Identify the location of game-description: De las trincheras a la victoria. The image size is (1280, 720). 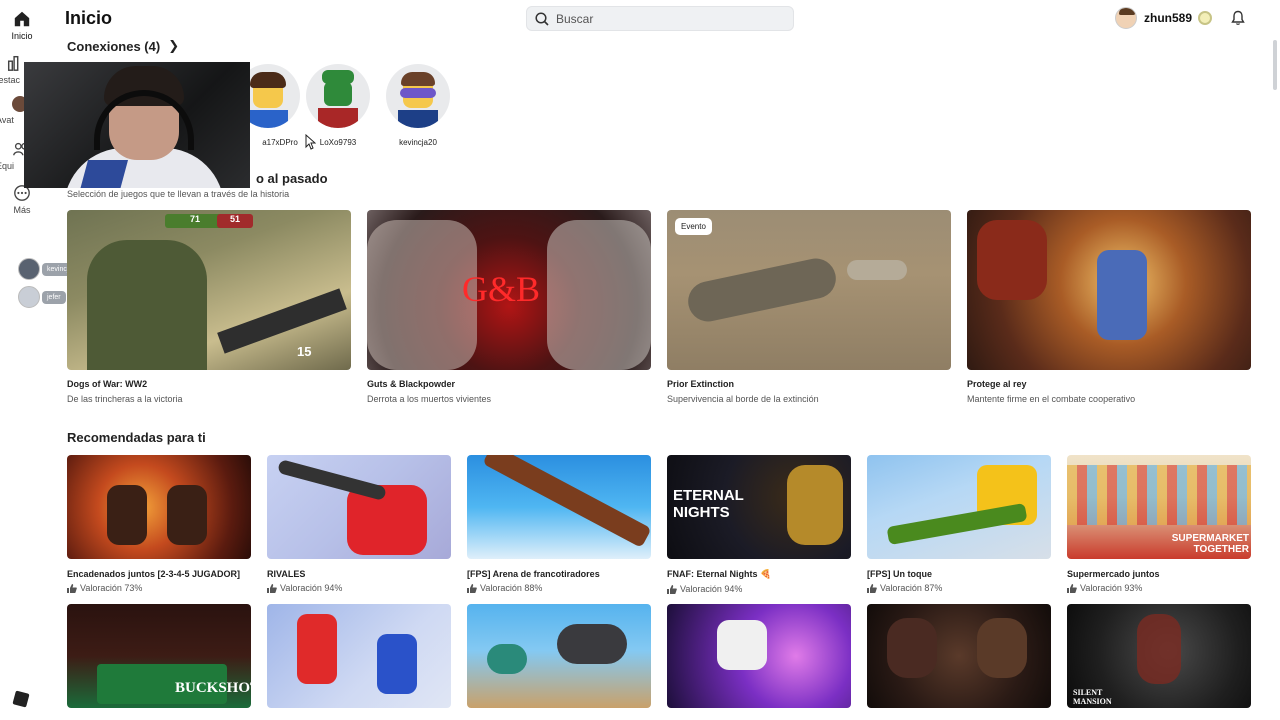
(125, 399).